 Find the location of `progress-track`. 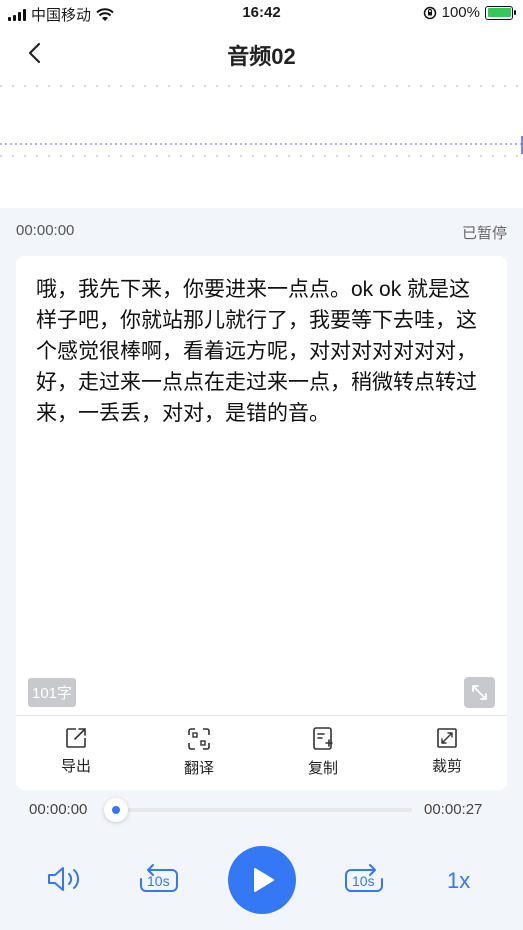

progress-track is located at coordinates (264, 810).